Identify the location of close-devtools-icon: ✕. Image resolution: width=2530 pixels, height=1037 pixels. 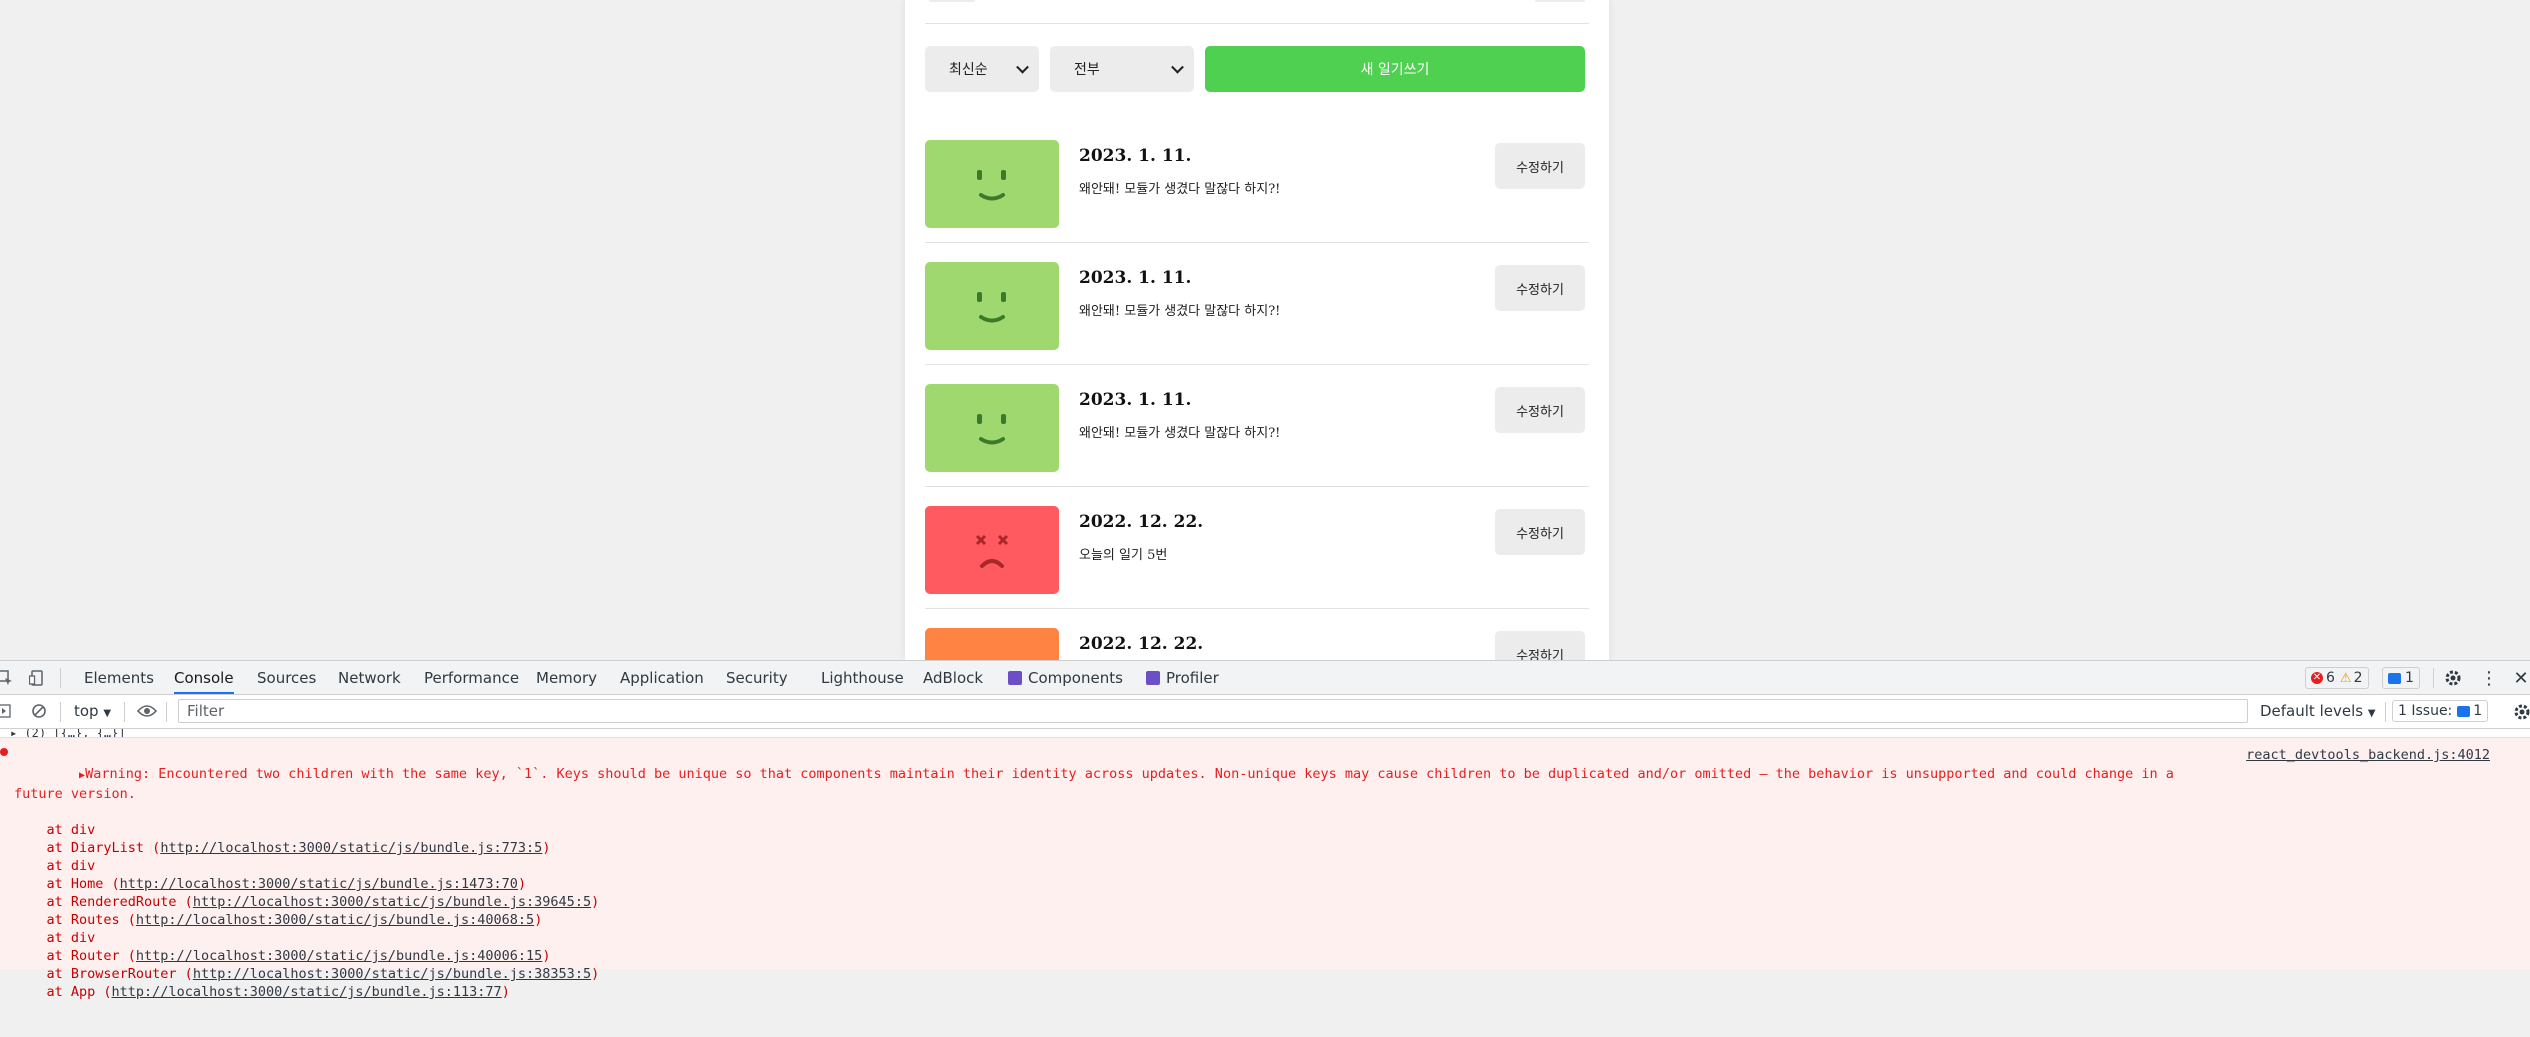
(2521, 678).